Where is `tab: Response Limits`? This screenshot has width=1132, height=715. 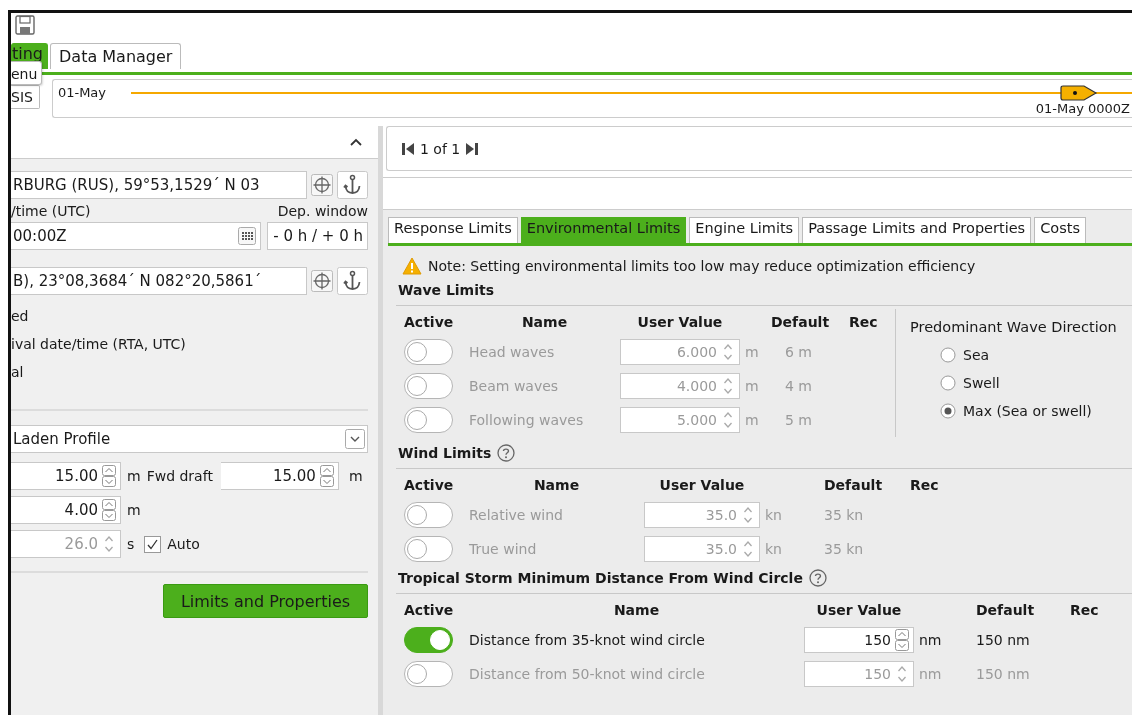
tab: Response Limits is located at coordinates (453, 230).